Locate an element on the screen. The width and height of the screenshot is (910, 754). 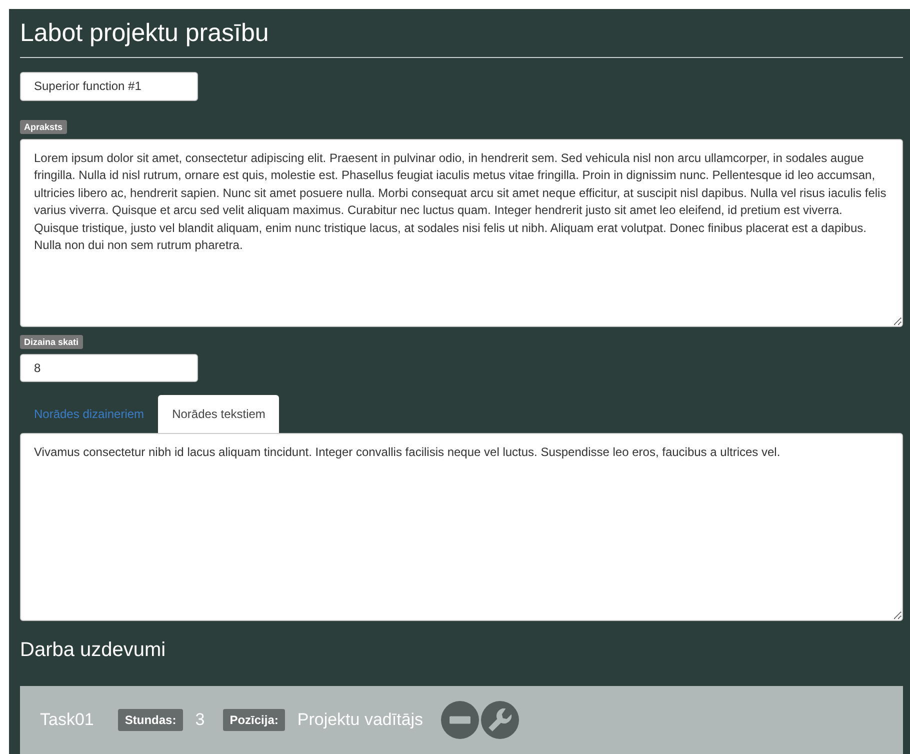
wrench-icon is located at coordinates (500, 720).